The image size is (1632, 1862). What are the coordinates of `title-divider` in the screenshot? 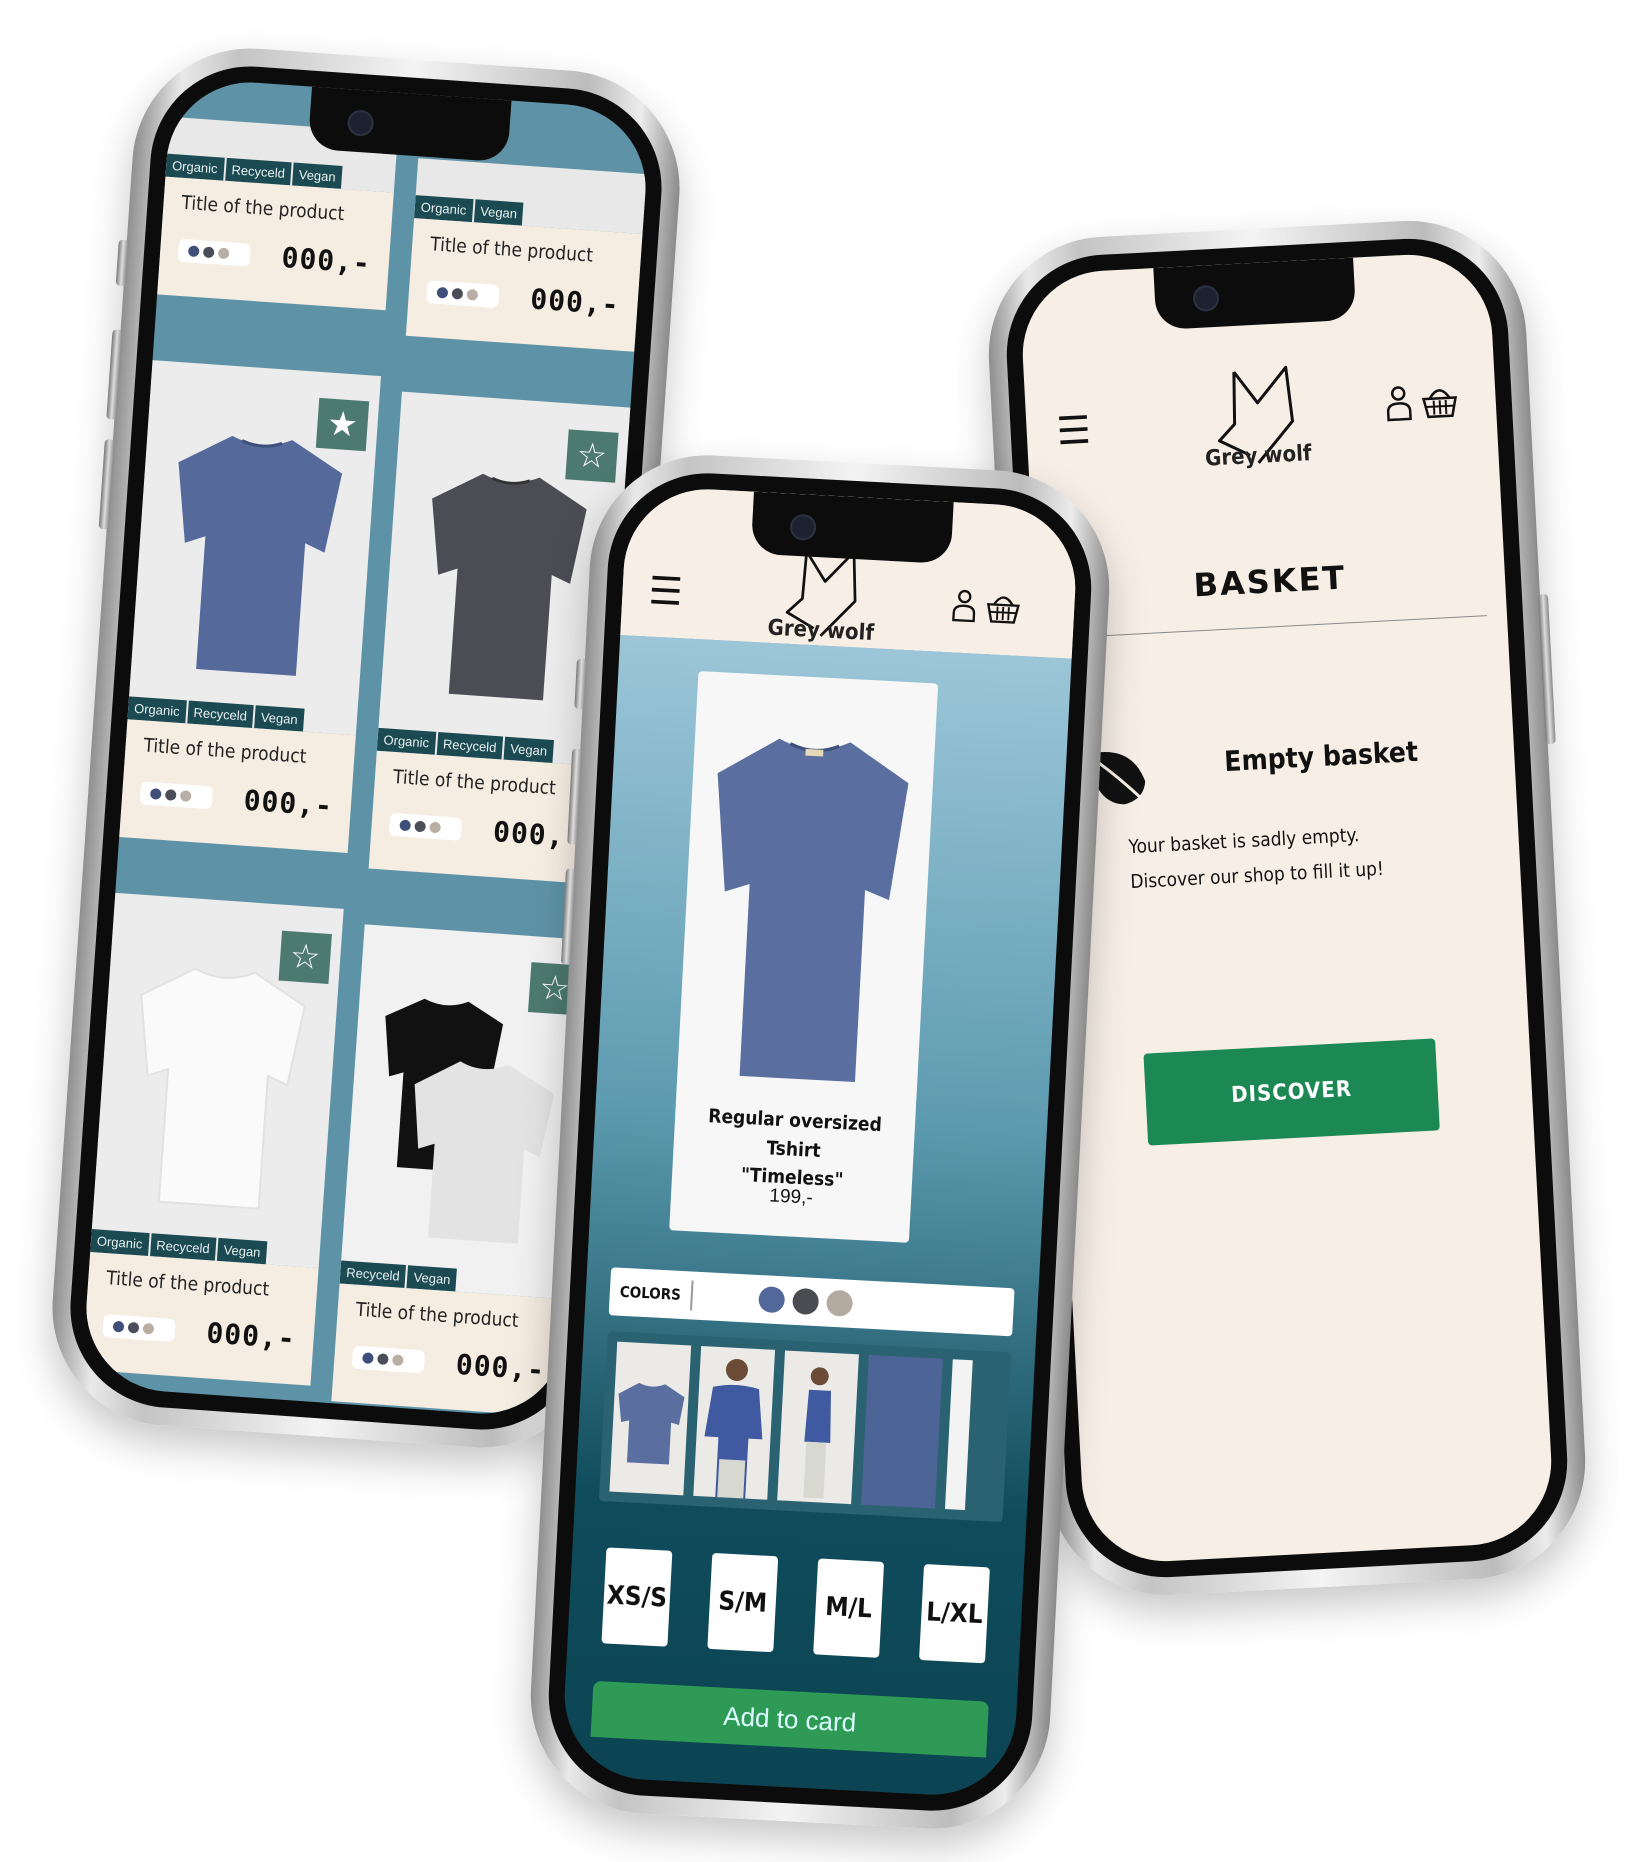 It's located at (1272, 627).